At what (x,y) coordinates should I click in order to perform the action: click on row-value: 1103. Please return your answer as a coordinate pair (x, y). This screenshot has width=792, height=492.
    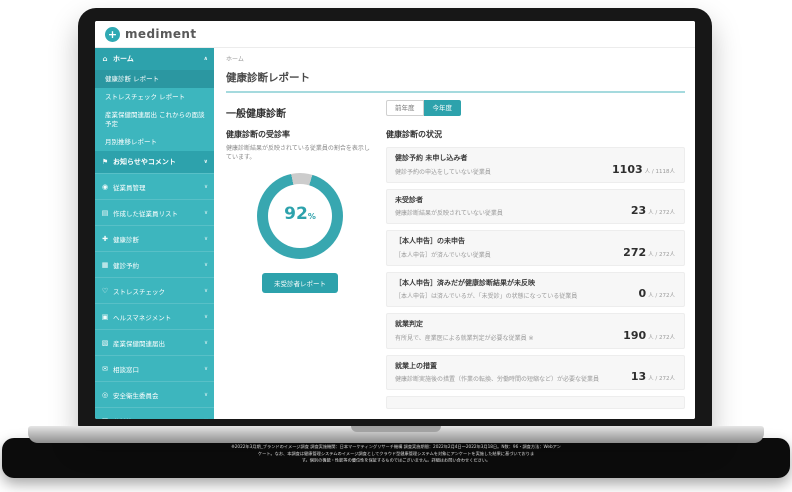
    Looking at the image, I should click on (627, 169).